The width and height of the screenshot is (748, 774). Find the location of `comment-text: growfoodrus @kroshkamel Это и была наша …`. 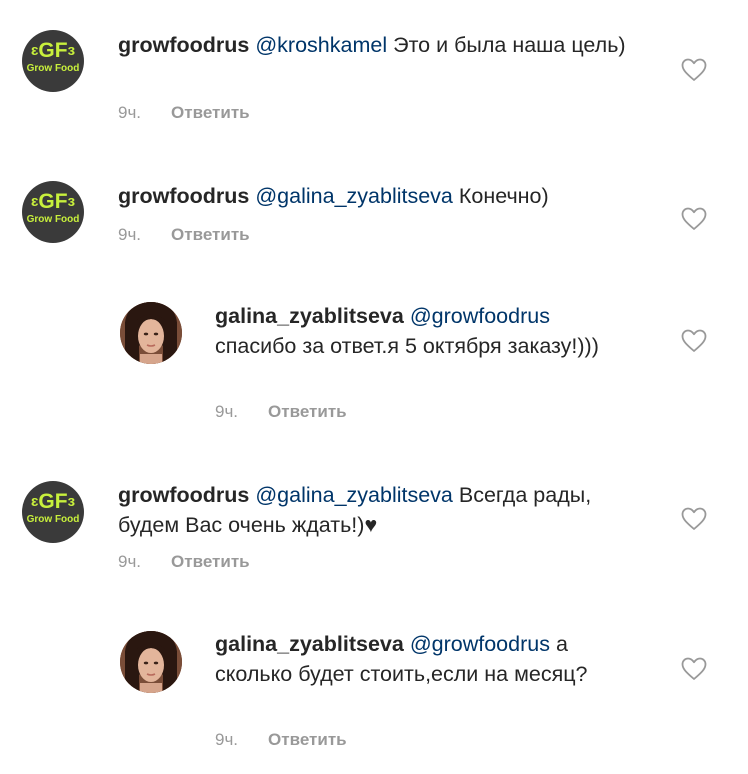

comment-text: growfoodrus @kroshkamel Это и была наша … is located at coordinates (388, 45).